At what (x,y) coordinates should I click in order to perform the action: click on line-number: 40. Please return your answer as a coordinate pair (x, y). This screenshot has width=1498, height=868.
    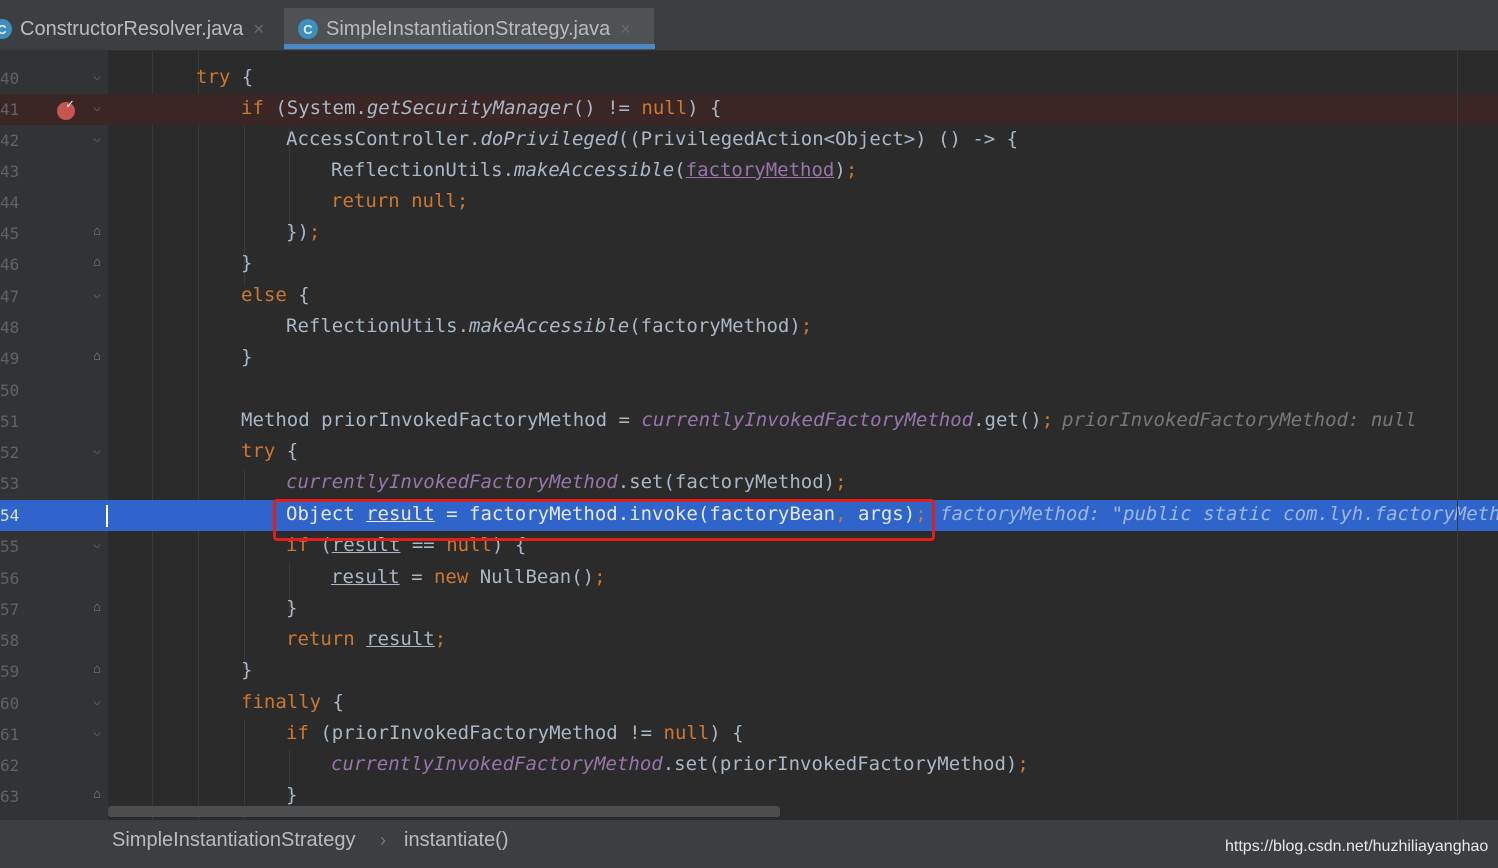
    Looking at the image, I should click on (10, 78).